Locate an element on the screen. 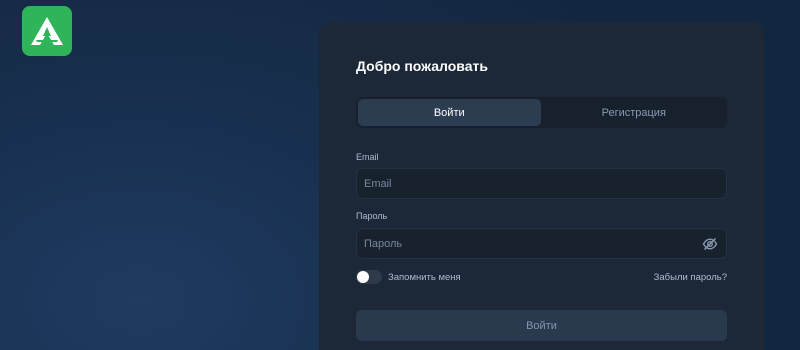 This screenshot has width=800, height=350. toggle-knob is located at coordinates (363, 277).